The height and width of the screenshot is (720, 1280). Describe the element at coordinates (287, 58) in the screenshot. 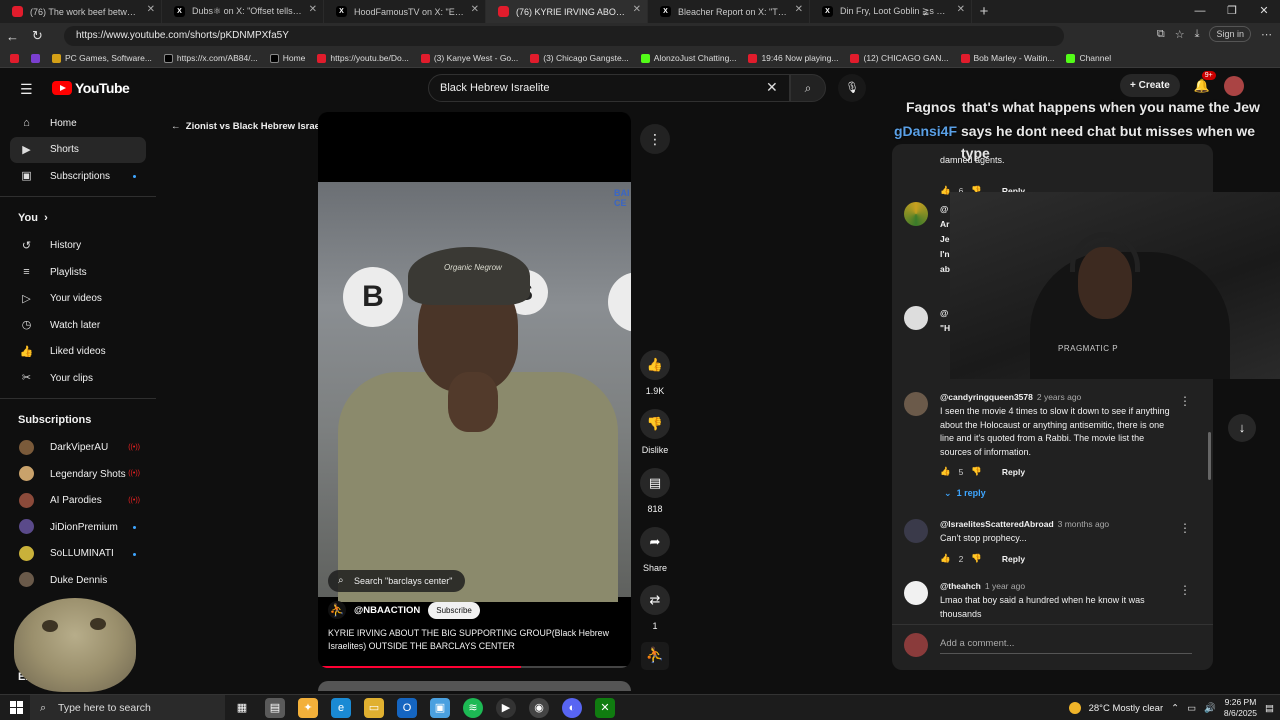

I see `bookmark-item: Home` at that location.